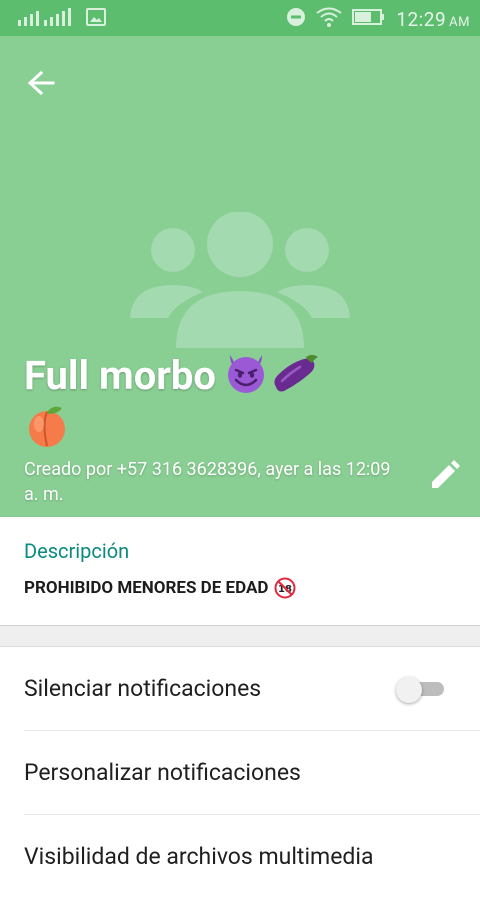 The width and height of the screenshot is (480, 899). What do you see at coordinates (199, 856) in the screenshot?
I see `media-visibility-label: Visibilidad de archivos multimedia` at bounding box center [199, 856].